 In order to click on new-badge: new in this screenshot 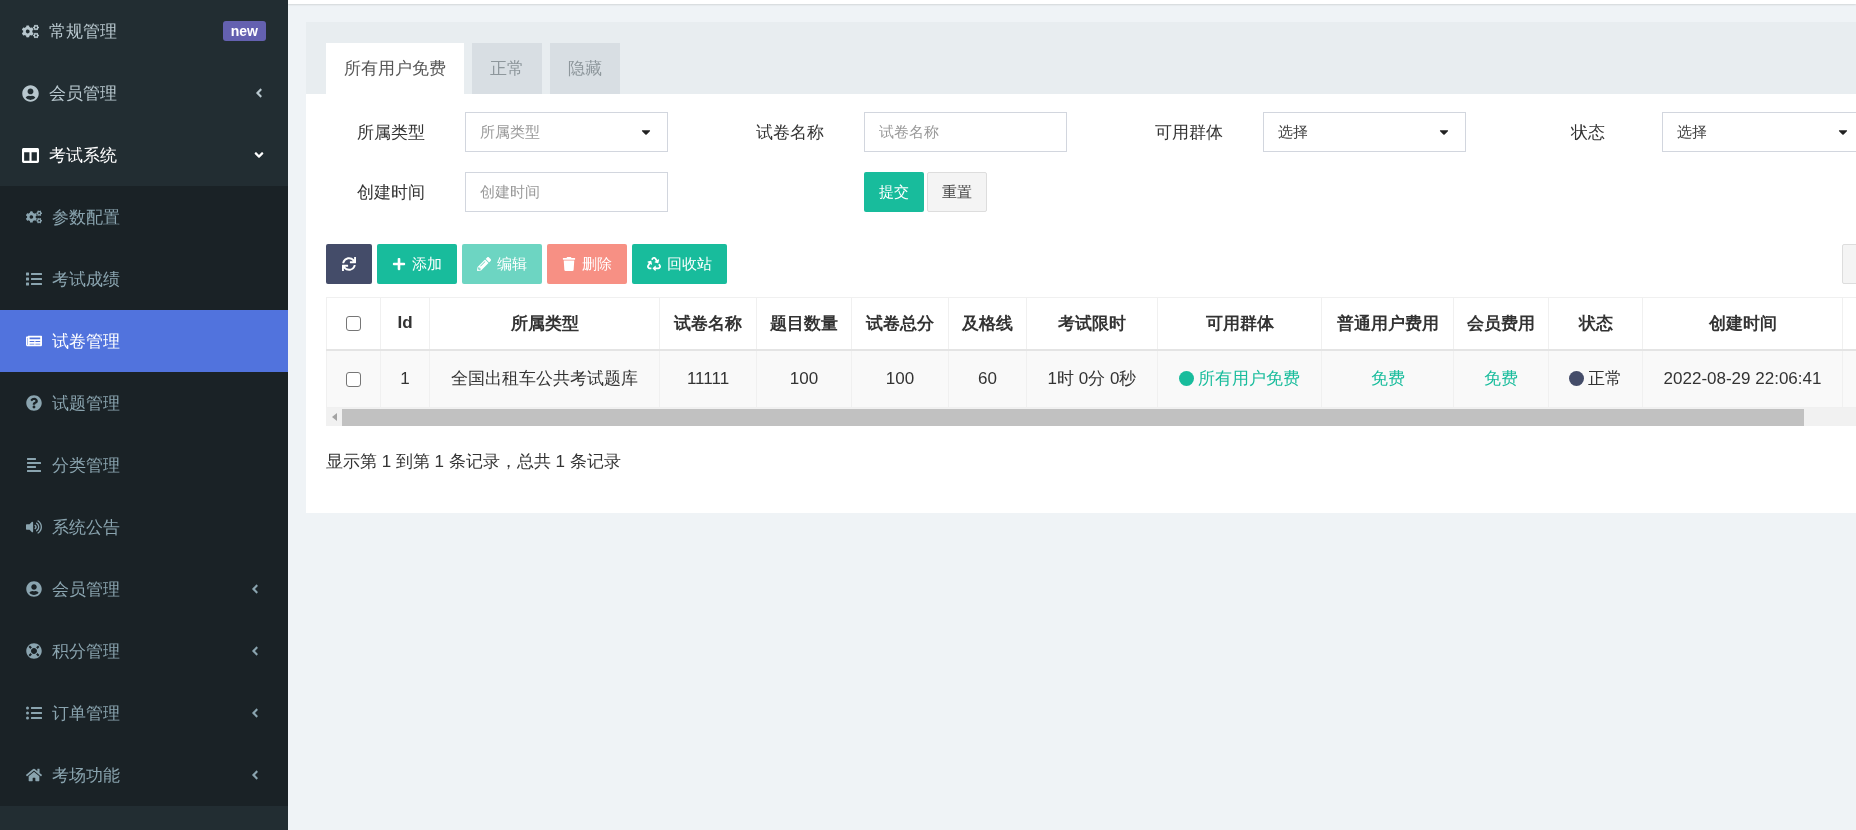, I will do `click(244, 31)`.